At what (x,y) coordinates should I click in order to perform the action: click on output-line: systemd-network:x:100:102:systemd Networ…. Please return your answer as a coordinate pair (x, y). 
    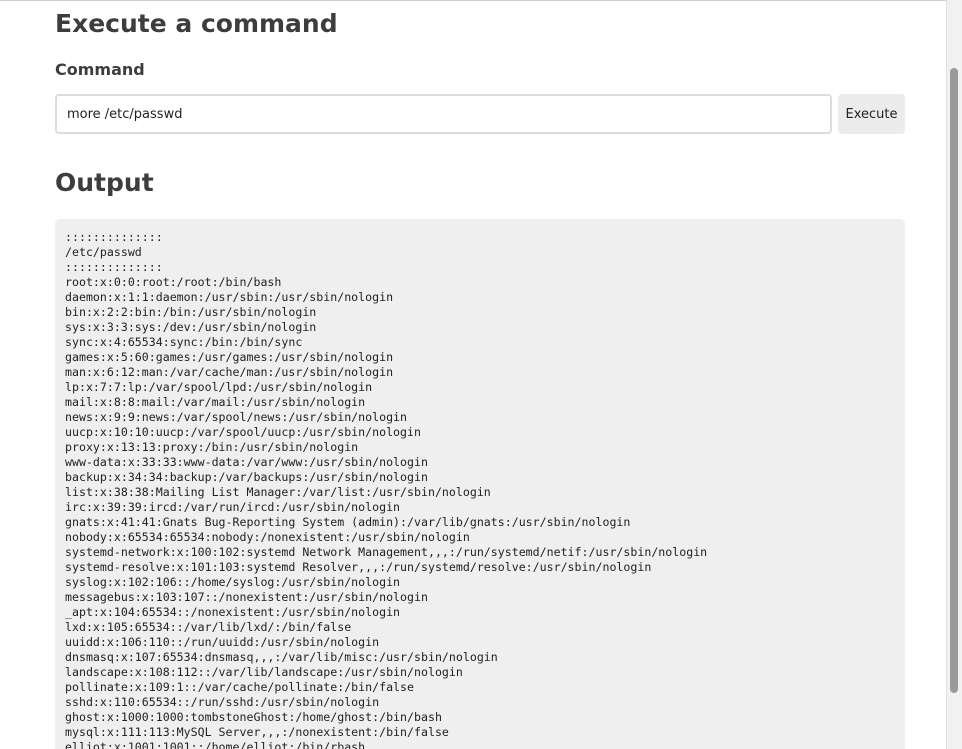
    Looking at the image, I should click on (386, 552).